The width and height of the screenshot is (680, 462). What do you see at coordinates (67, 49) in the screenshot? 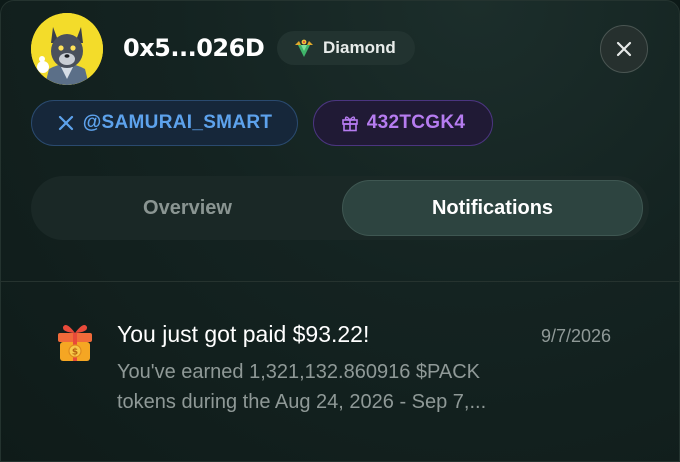
I see `avatar` at bounding box center [67, 49].